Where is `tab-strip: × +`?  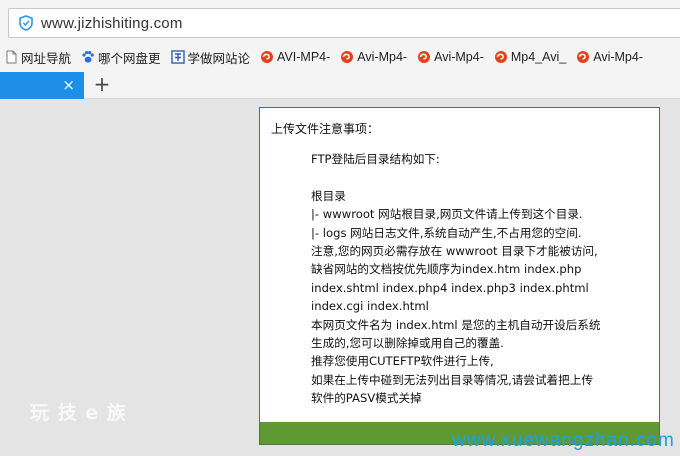
tab-strip: × + is located at coordinates (340, 84).